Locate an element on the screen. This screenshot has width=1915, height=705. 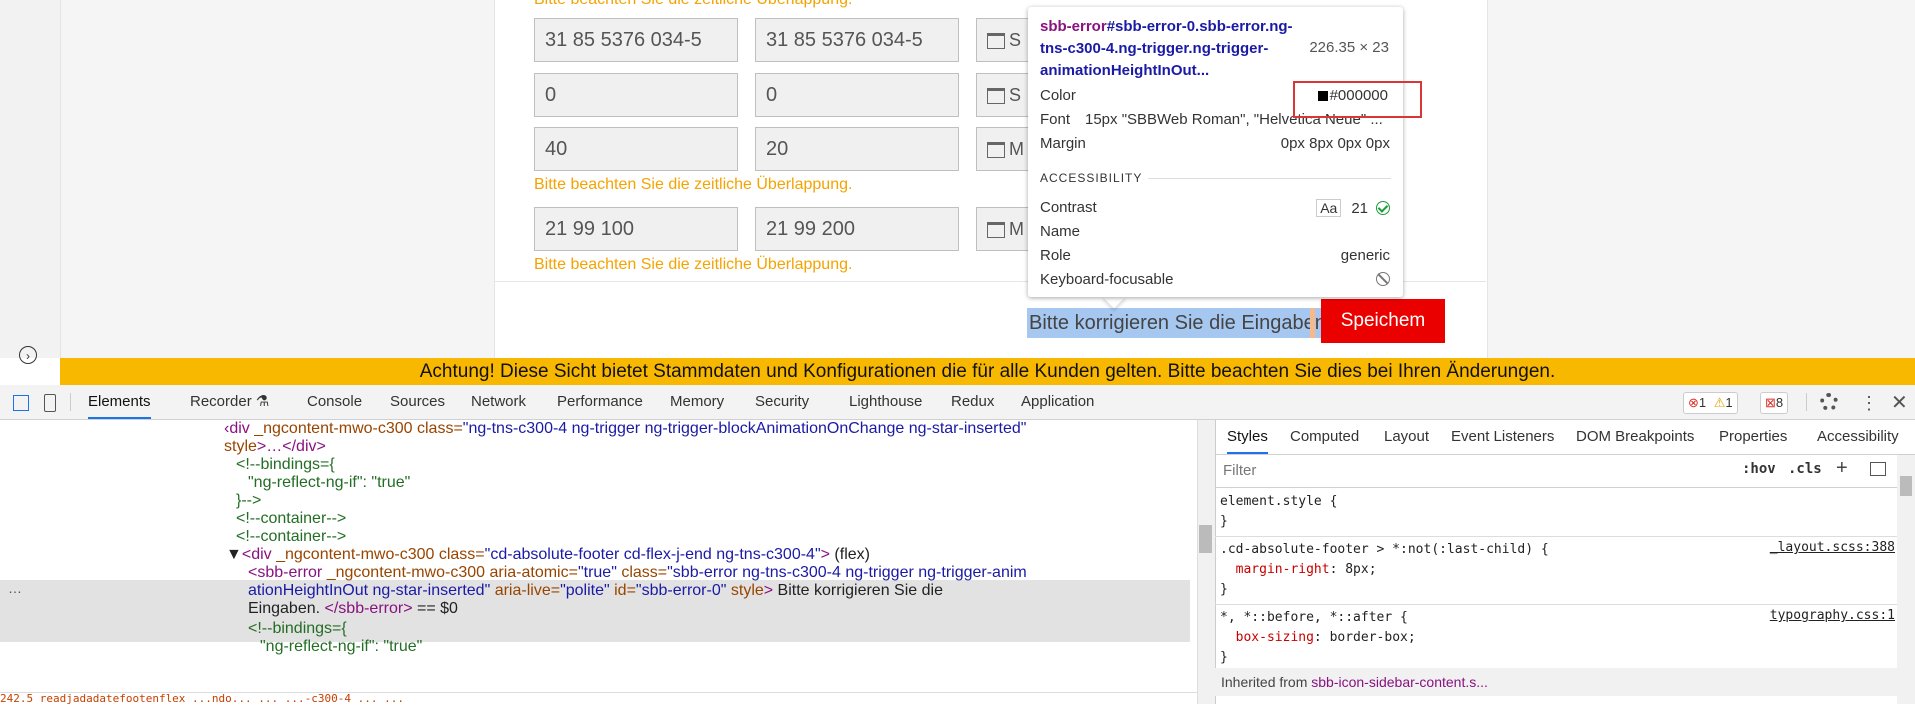
code-token: Eingaben. is located at coordinates (286, 608).